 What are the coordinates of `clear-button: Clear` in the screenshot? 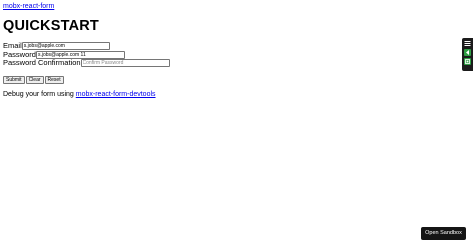 It's located at (34, 80).